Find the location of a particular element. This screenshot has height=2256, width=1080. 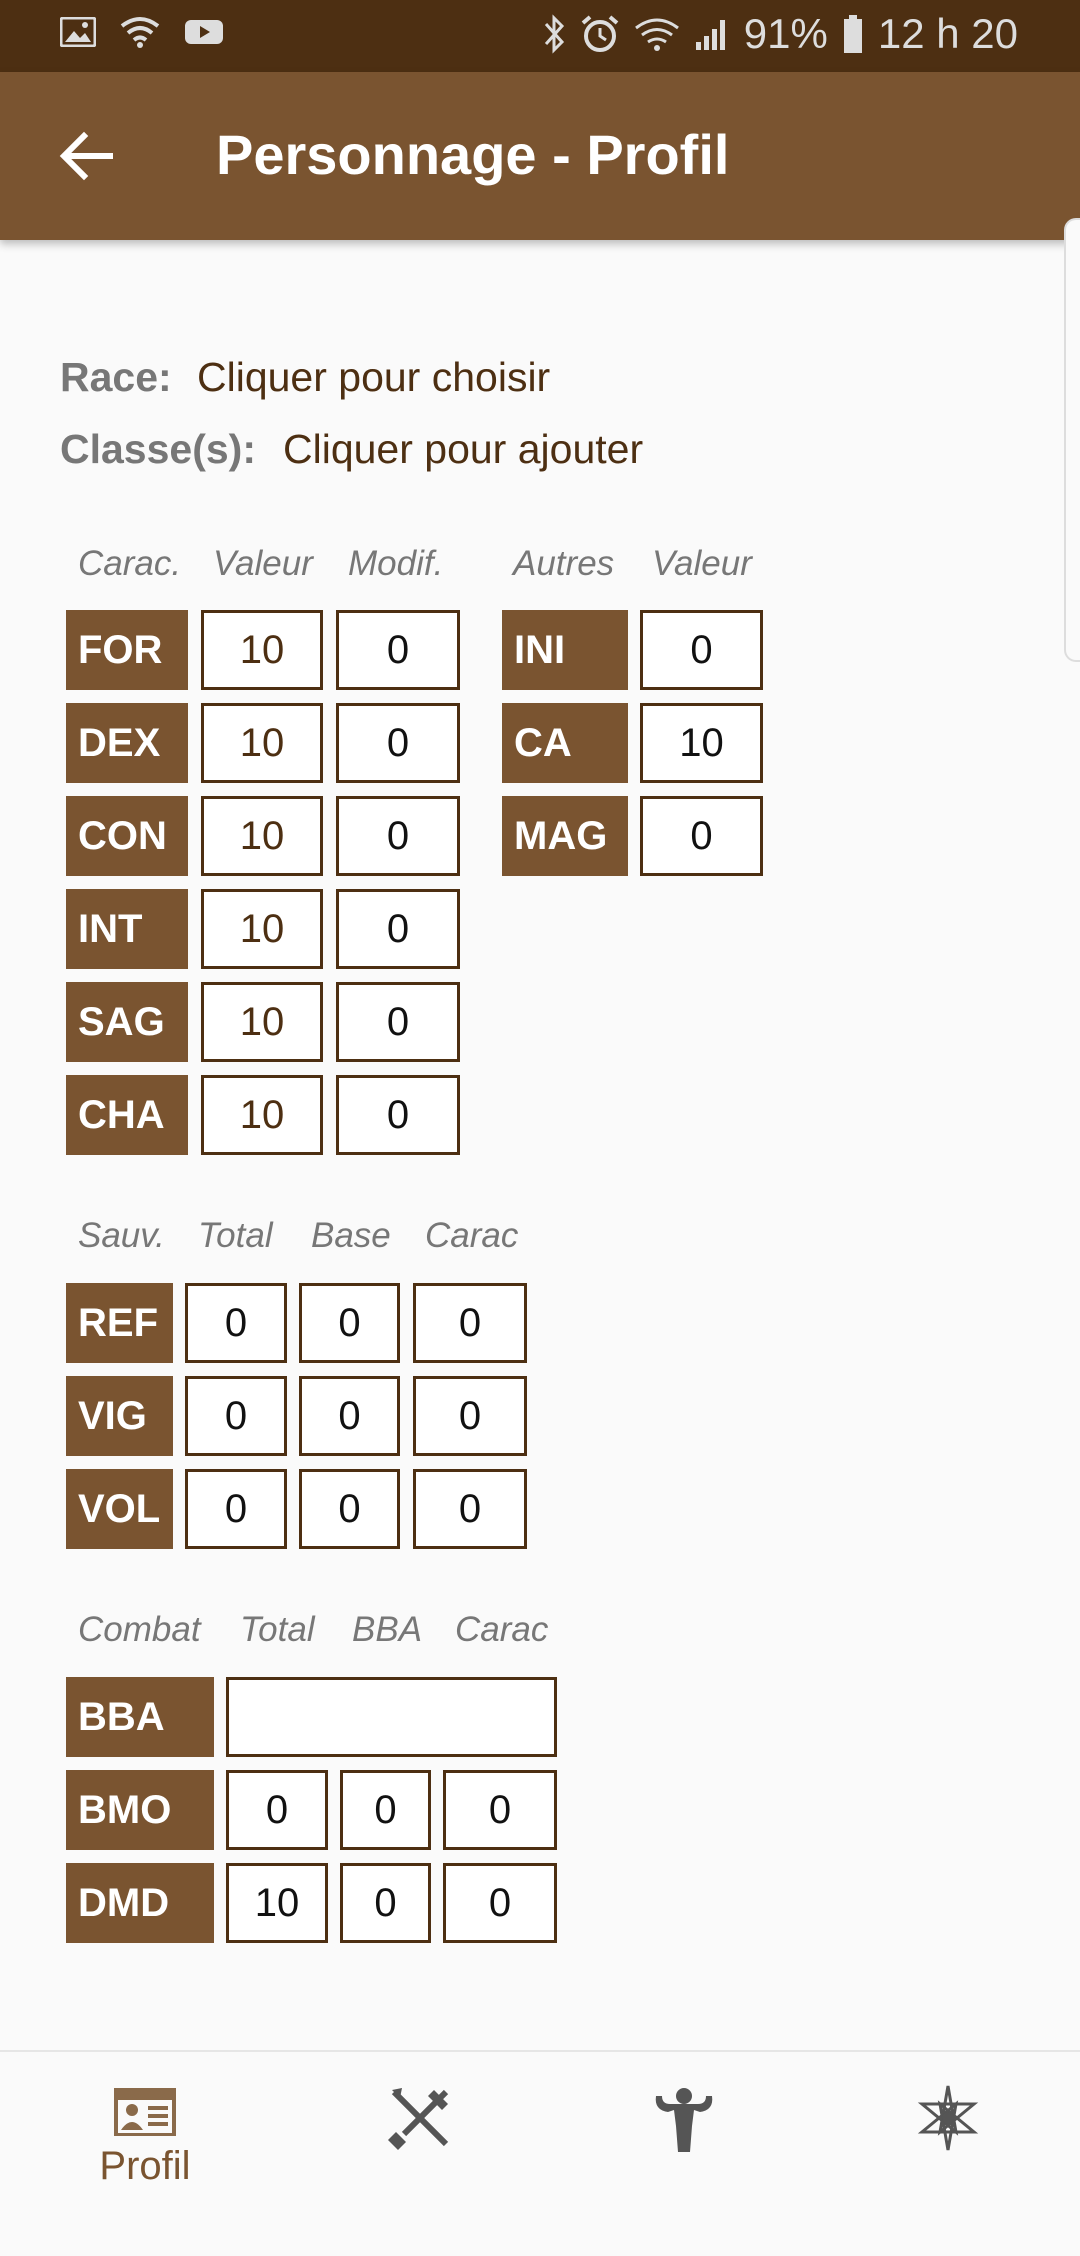

save-base-vol: 0 is located at coordinates (349, 1509).